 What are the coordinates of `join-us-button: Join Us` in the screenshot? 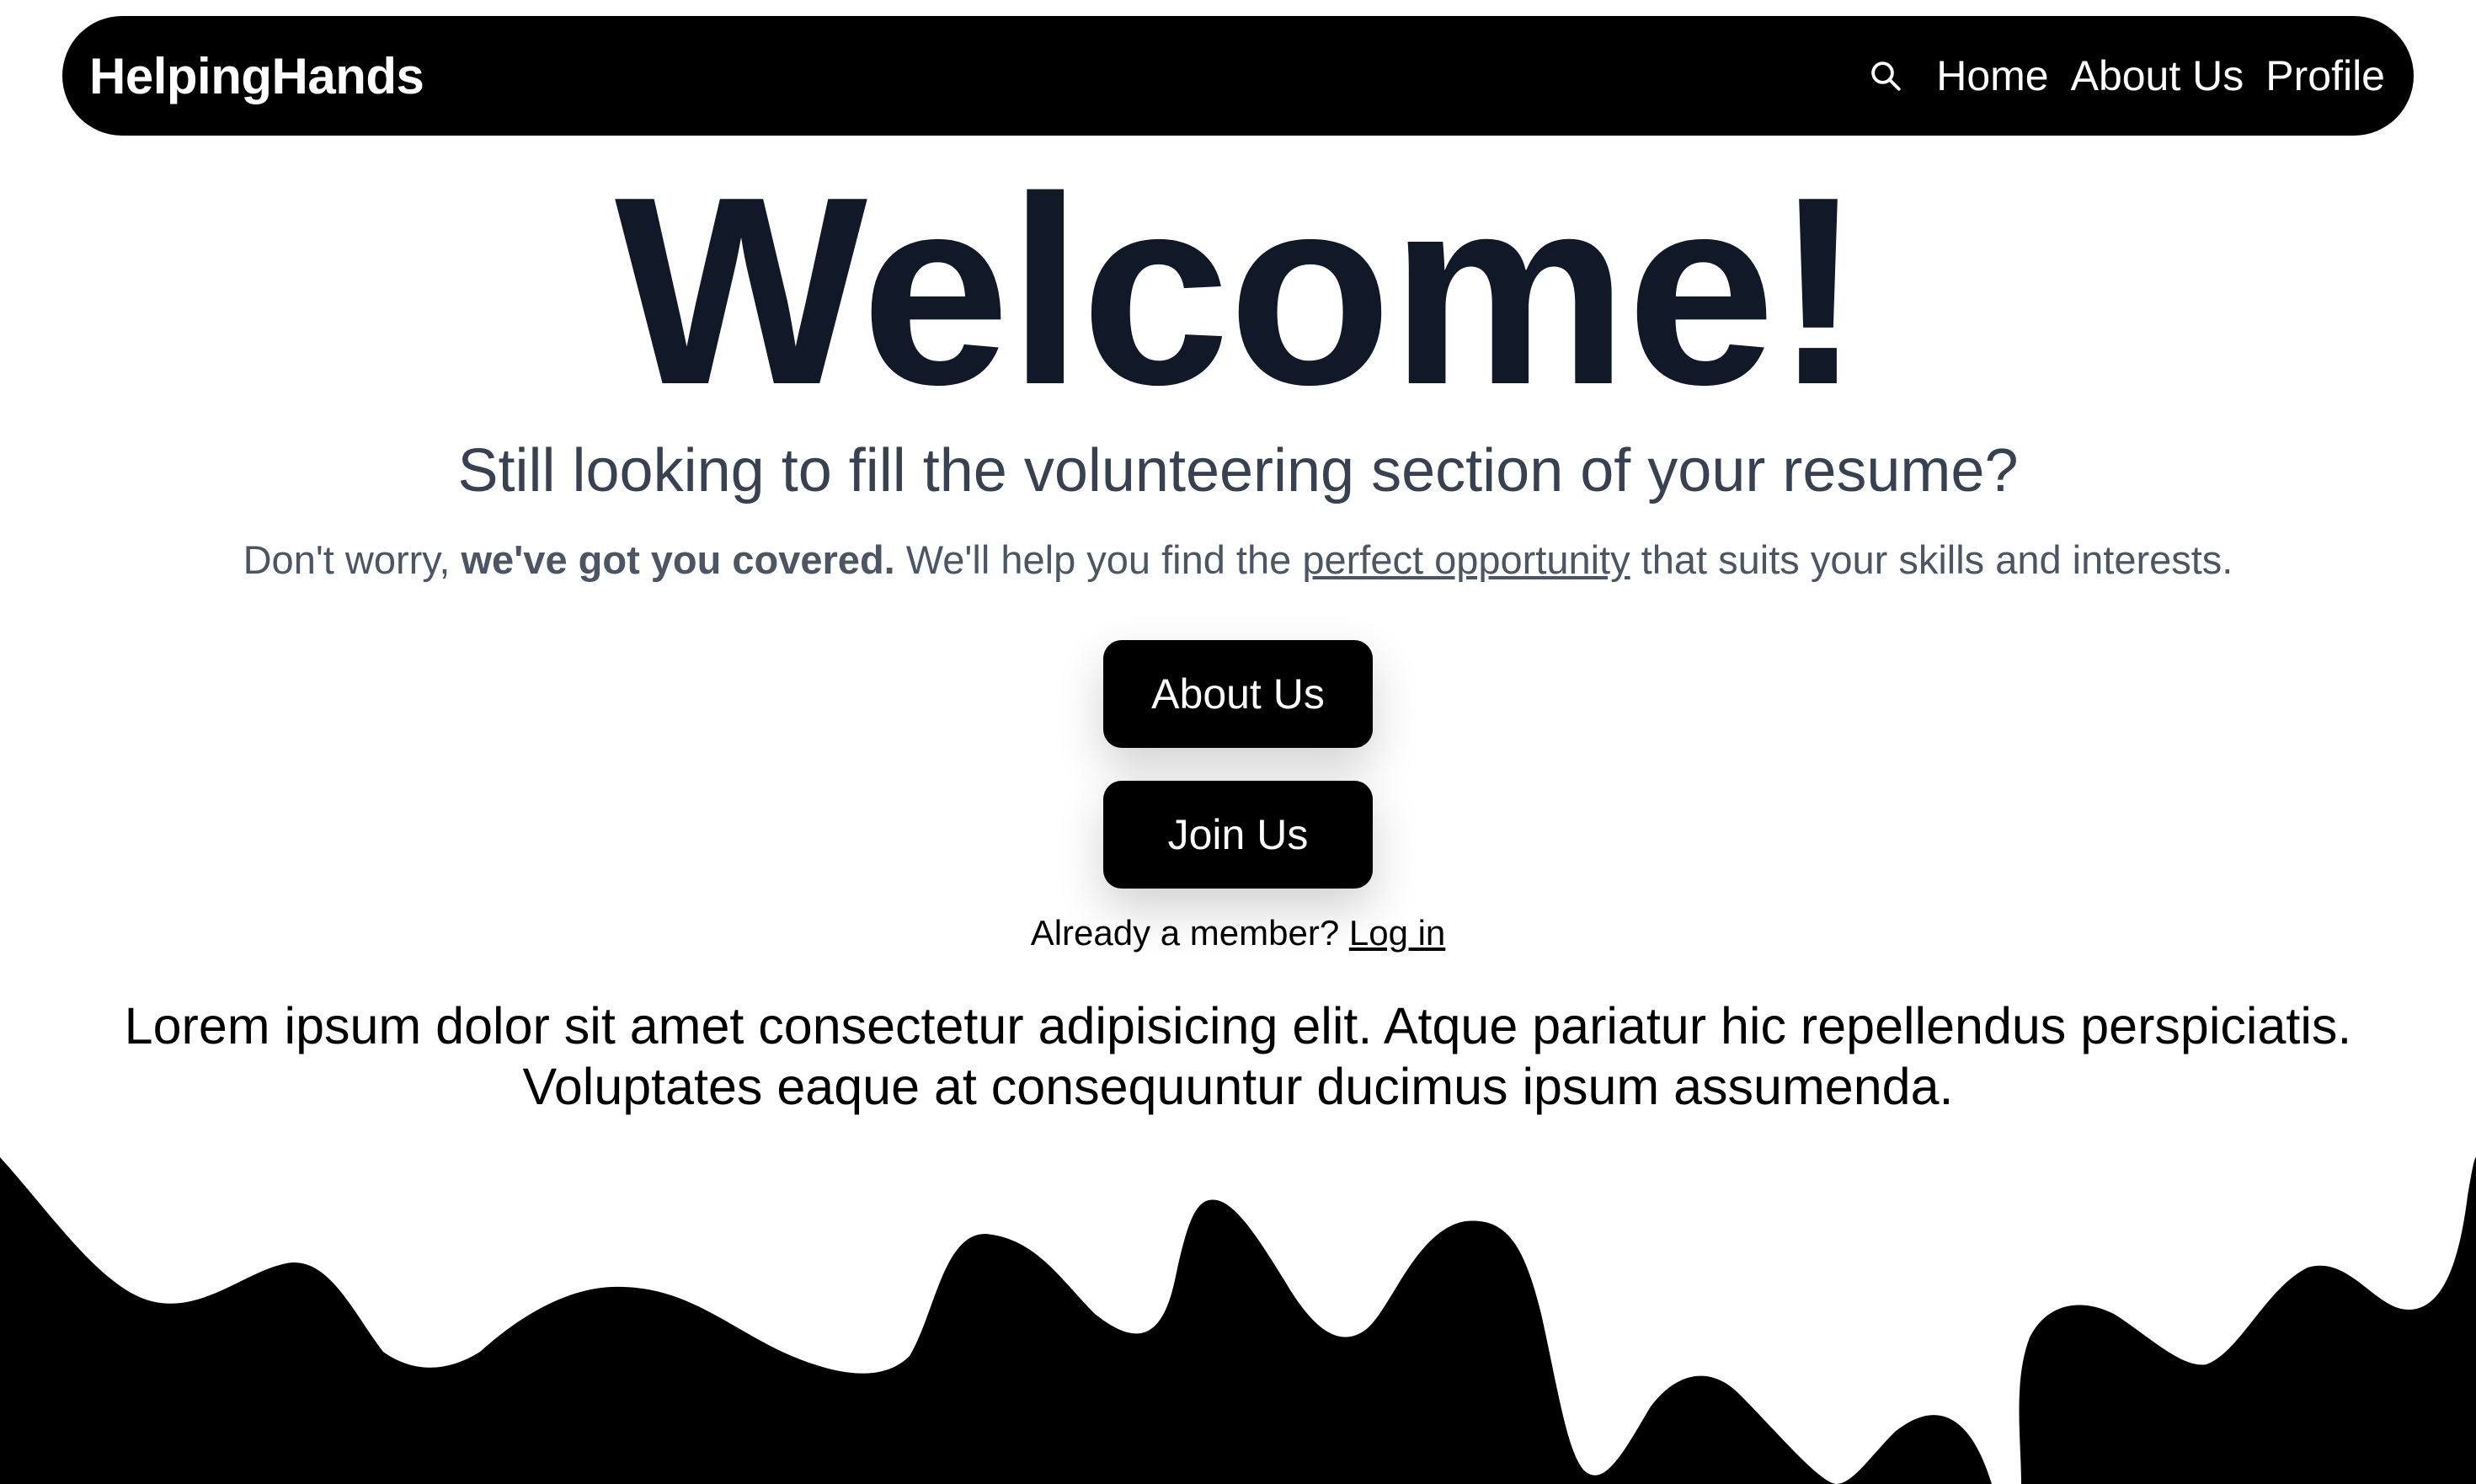 It's located at (1238, 835).